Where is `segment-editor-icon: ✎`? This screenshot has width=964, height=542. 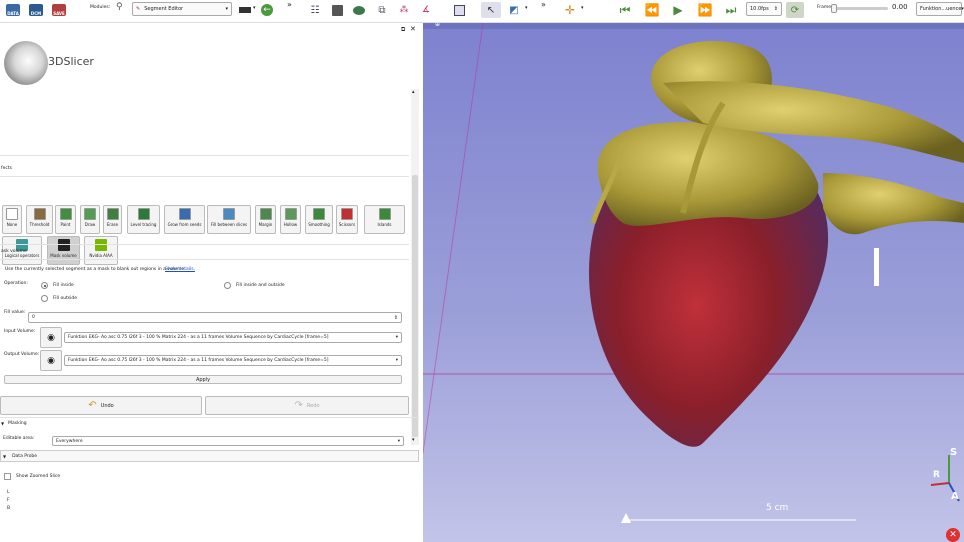 segment-editor-icon: ✎ is located at coordinates (138, 9).